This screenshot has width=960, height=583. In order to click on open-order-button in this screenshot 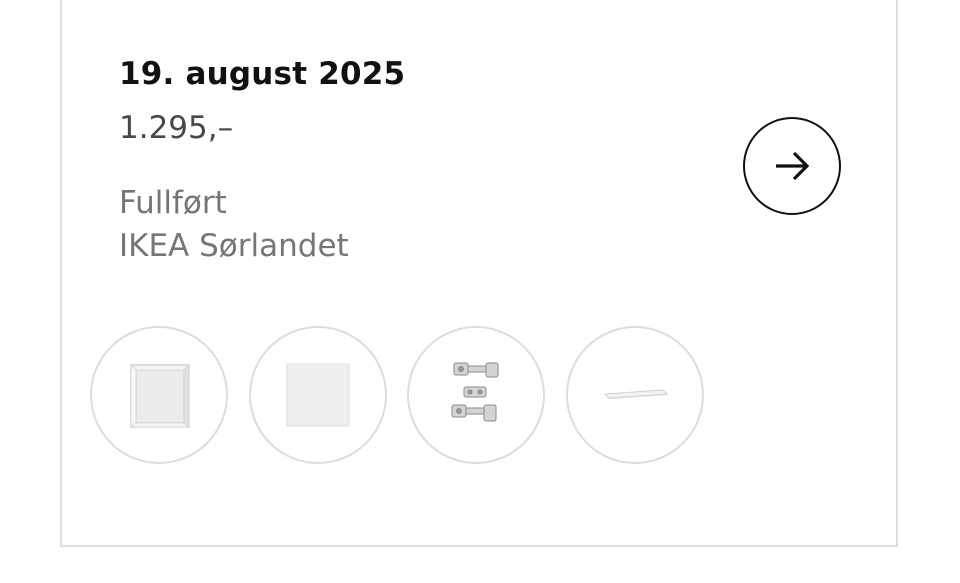, I will do `click(792, 166)`.